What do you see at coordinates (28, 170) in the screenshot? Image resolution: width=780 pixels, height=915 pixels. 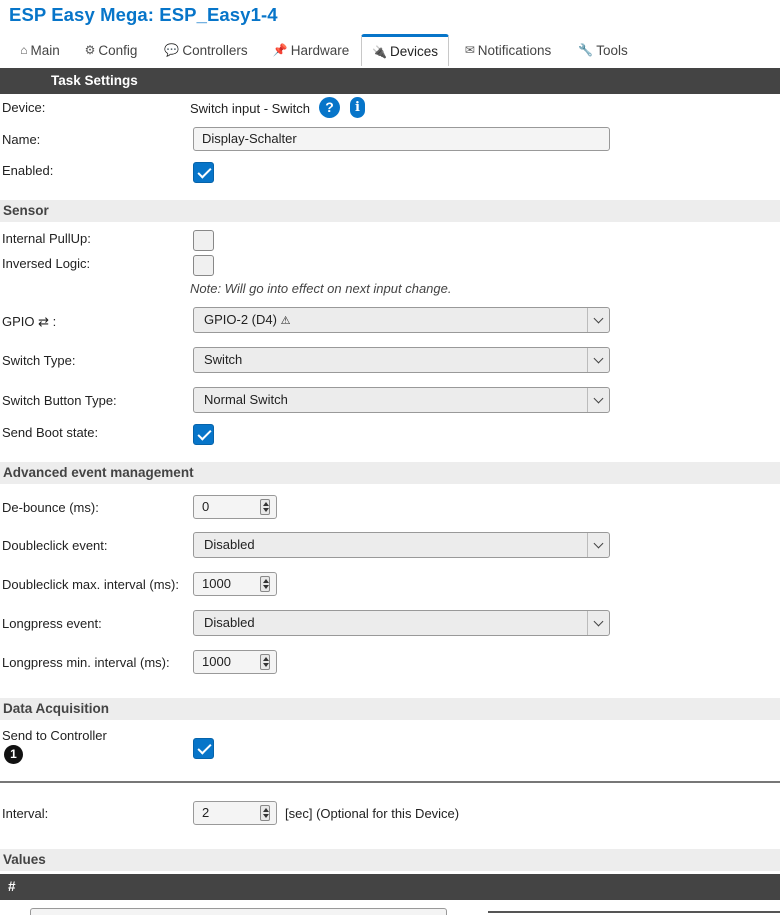 I see `enabled-label: Enabled:` at bounding box center [28, 170].